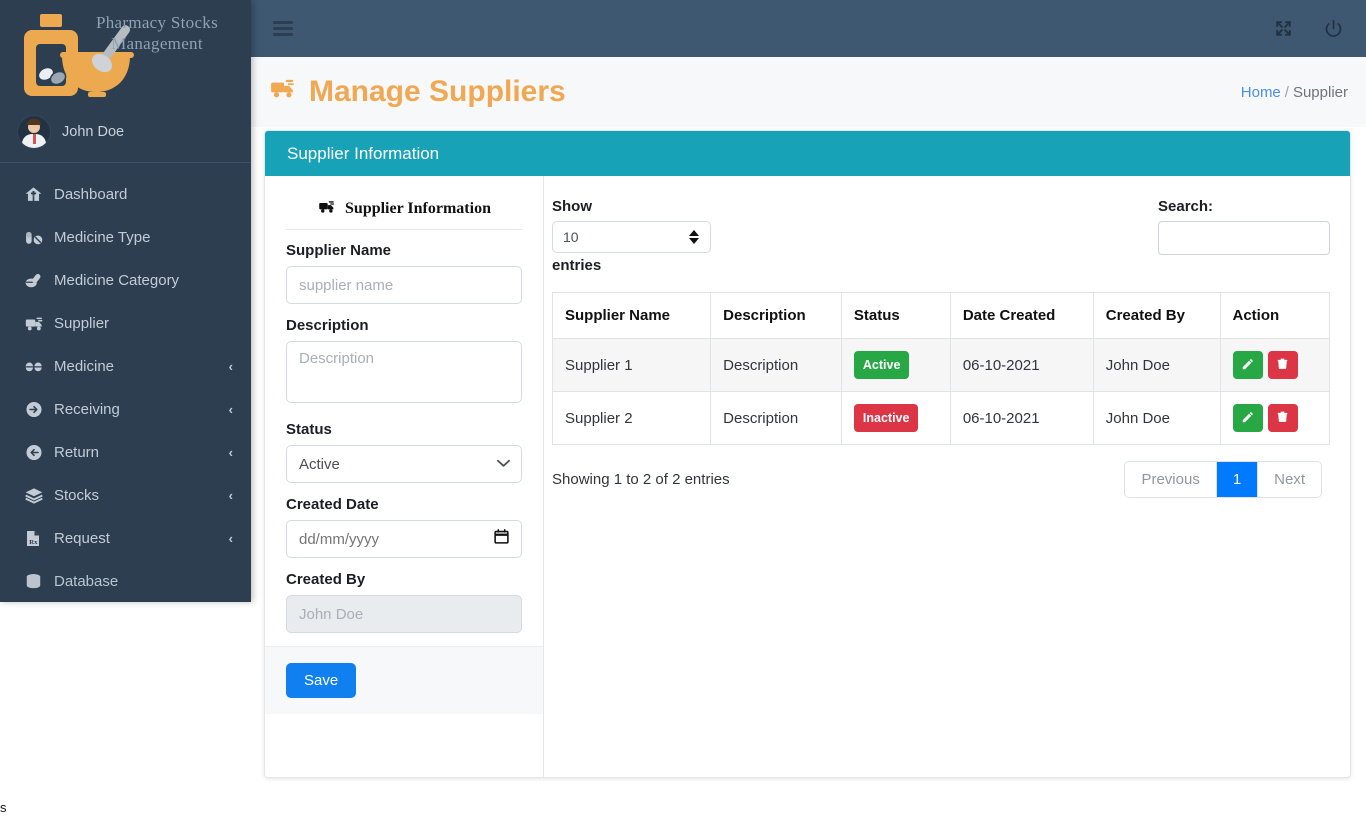  Describe the element at coordinates (418, 208) in the screenshot. I see `form-legend-text: Supplier Information` at that location.